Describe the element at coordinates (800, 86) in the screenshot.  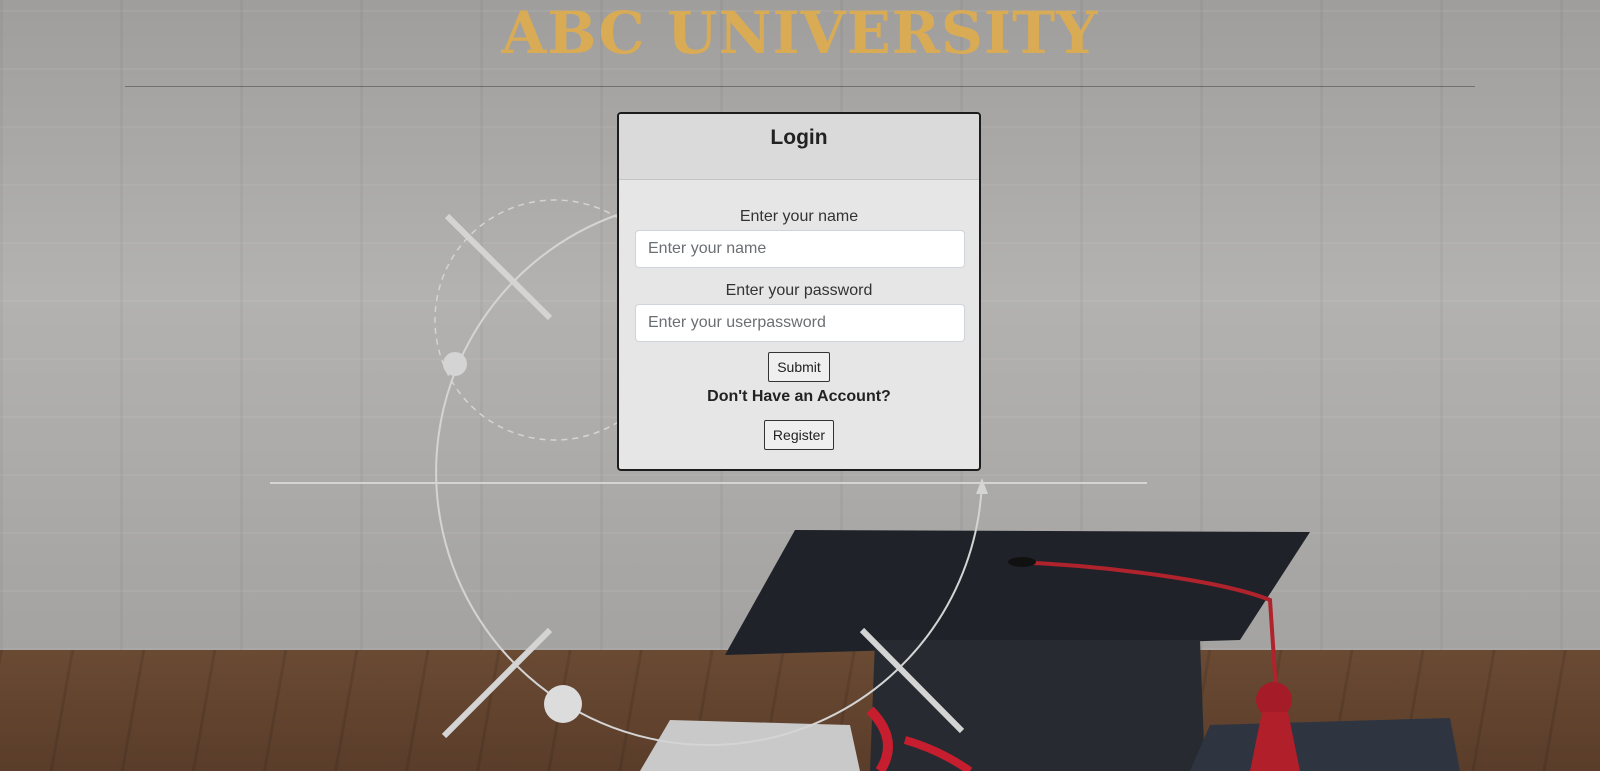
I see `title-divider` at that location.